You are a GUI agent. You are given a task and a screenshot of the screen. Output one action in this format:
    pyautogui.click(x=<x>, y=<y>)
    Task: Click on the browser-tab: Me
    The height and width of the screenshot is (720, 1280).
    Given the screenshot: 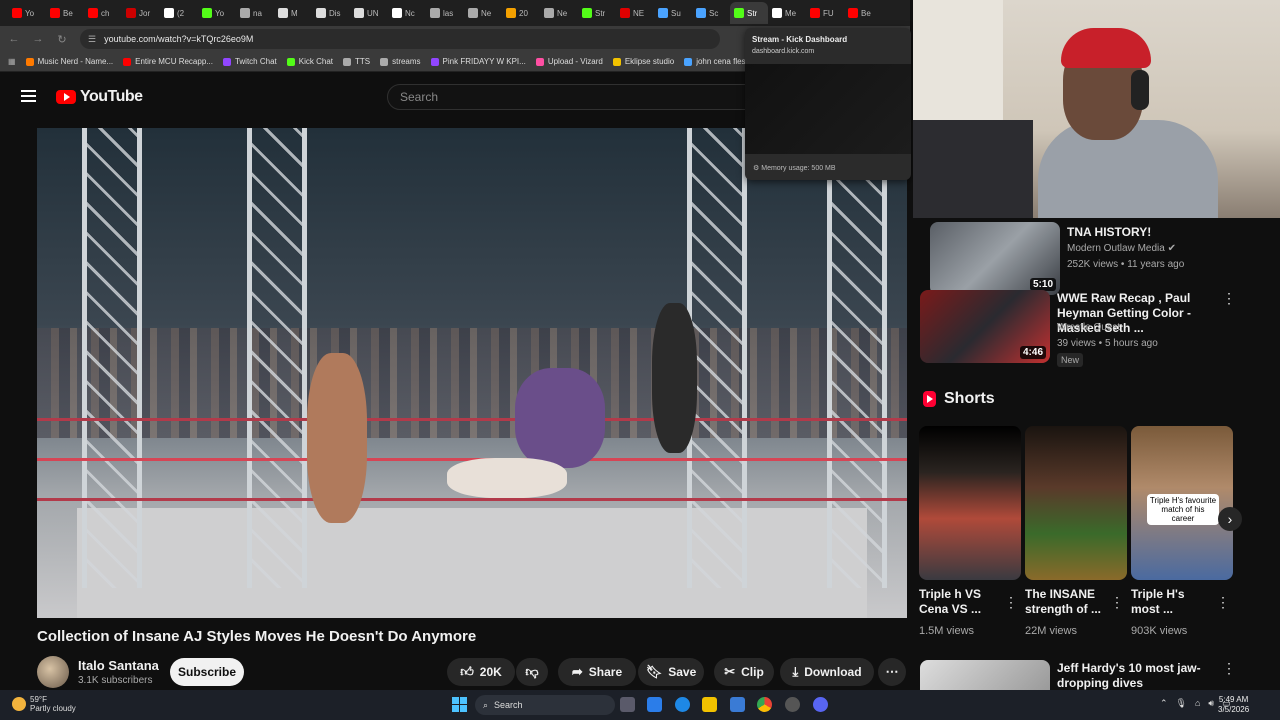 What is the action you would take?
    pyautogui.click(x=787, y=13)
    